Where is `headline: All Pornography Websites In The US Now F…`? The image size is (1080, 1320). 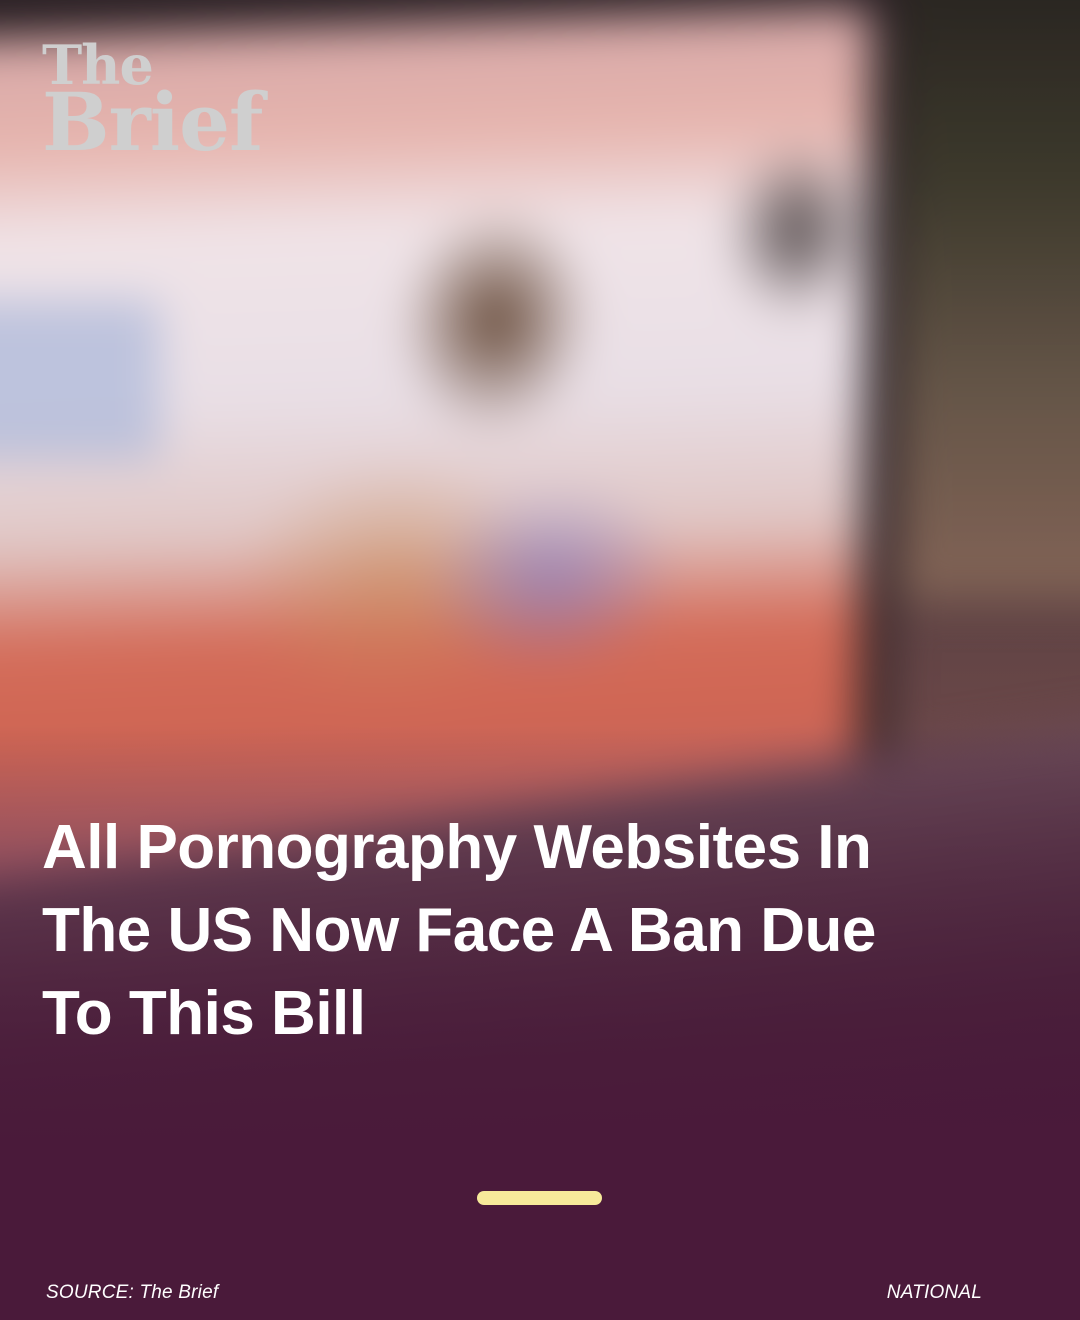
headline: All Pornography Websites In The US Now F… is located at coordinates (459, 930).